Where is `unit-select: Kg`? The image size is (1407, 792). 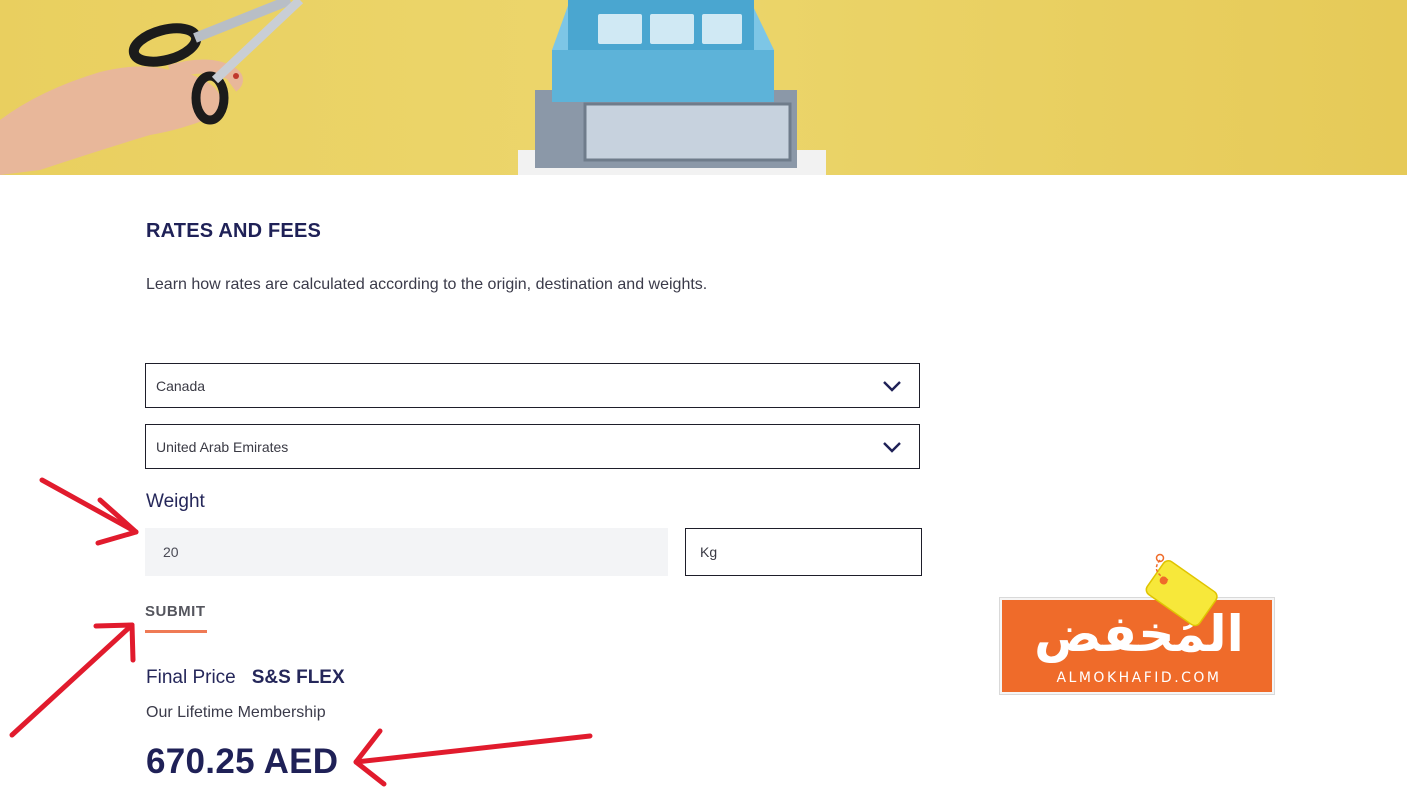
unit-select: Kg is located at coordinates (803, 552).